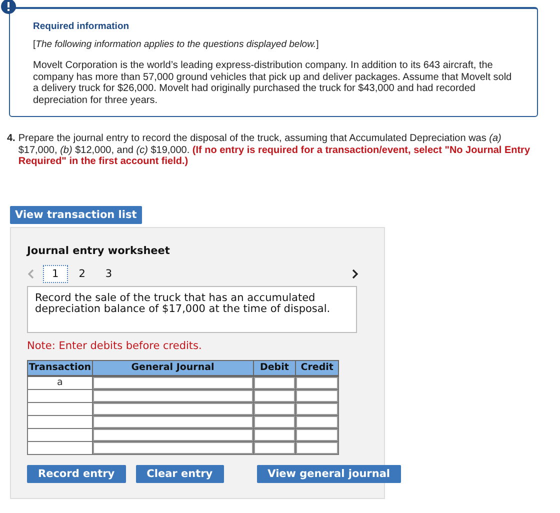 This screenshot has width=560, height=513. Describe the element at coordinates (109, 273) in the screenshot. I see `page-tab: 3` at that location.